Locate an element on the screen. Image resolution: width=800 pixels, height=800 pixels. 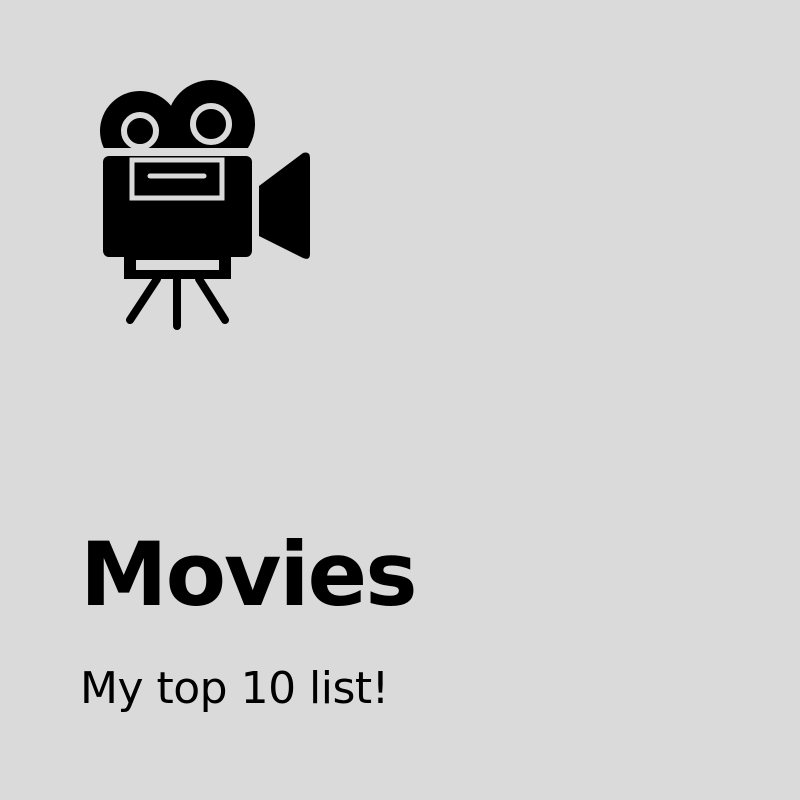
movie-camera-icon is located at coordinates (206, 205).